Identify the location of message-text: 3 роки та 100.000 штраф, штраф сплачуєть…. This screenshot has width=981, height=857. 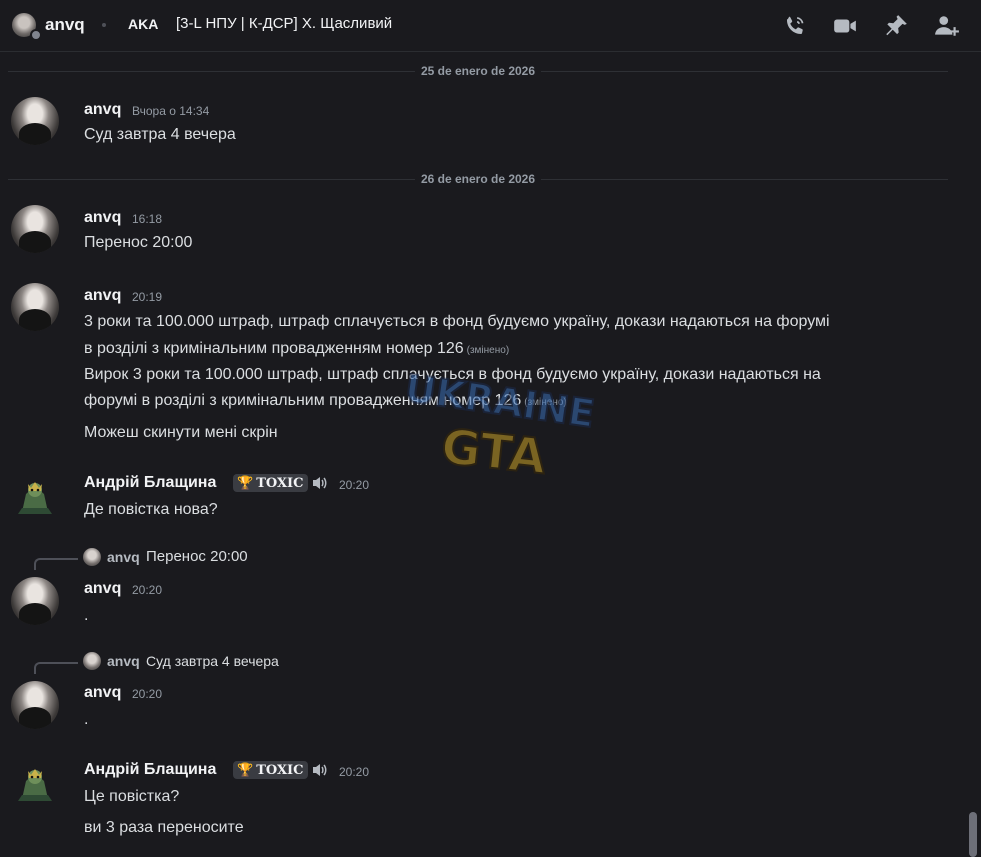
(457, 321).